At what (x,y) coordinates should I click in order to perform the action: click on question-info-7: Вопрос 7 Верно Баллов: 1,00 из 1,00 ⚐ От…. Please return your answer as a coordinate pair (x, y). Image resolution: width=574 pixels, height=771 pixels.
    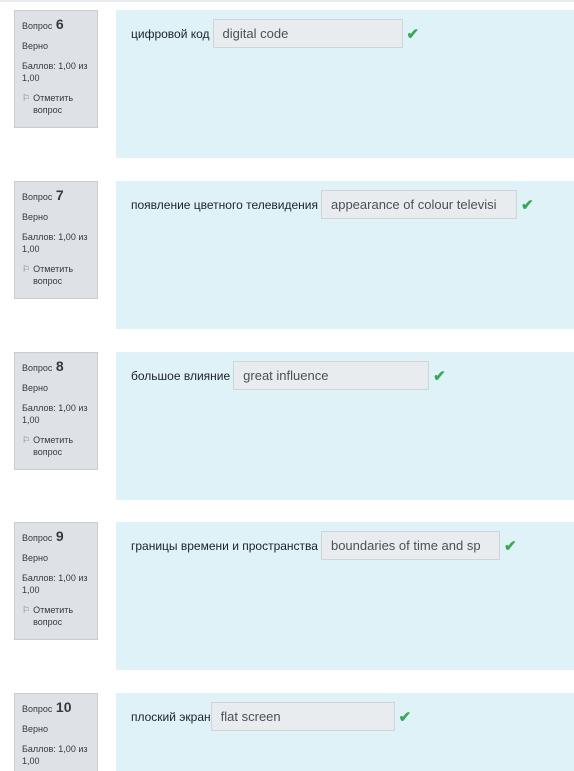
    Looking at the image, I should click on (56, 240).